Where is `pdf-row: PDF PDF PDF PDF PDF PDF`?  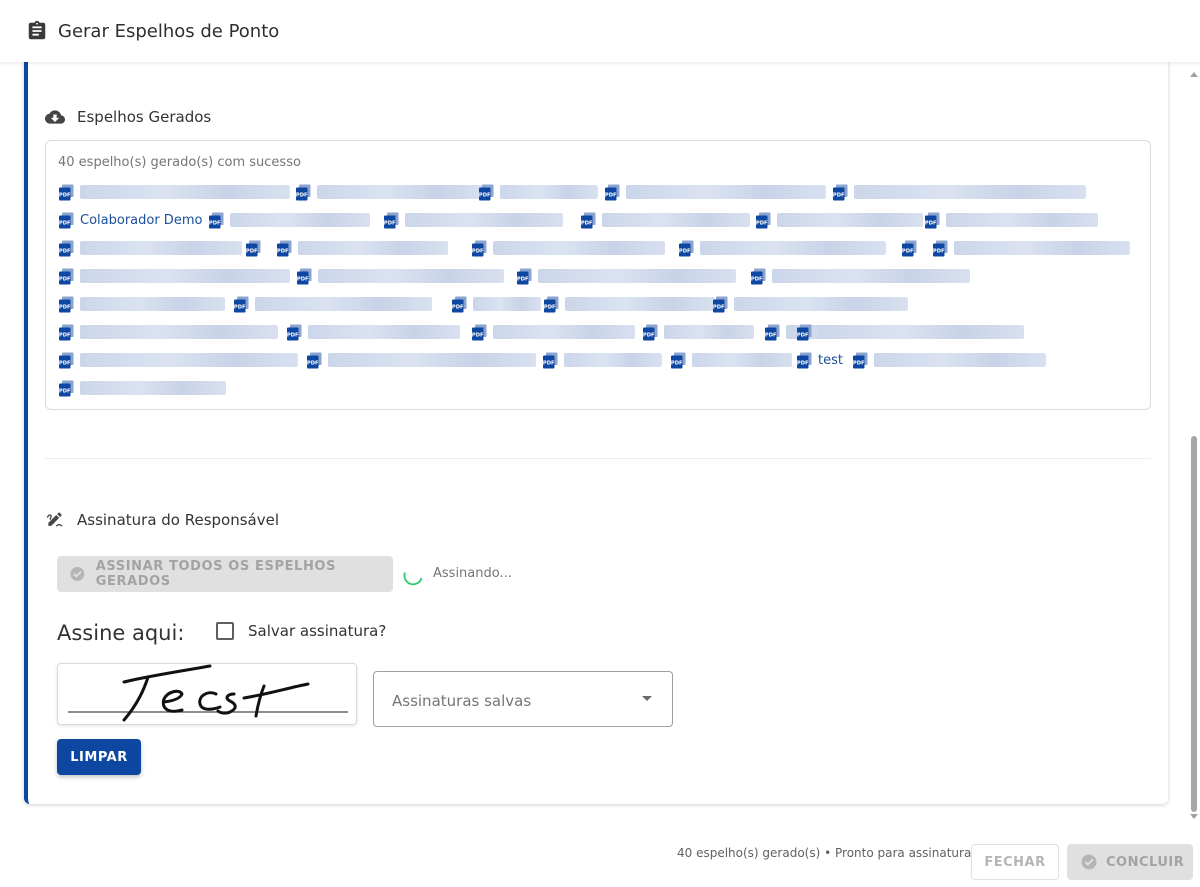 pdf-row: PDF PDF PDF PDF PDF PDF is located at coordinates (603, 333).